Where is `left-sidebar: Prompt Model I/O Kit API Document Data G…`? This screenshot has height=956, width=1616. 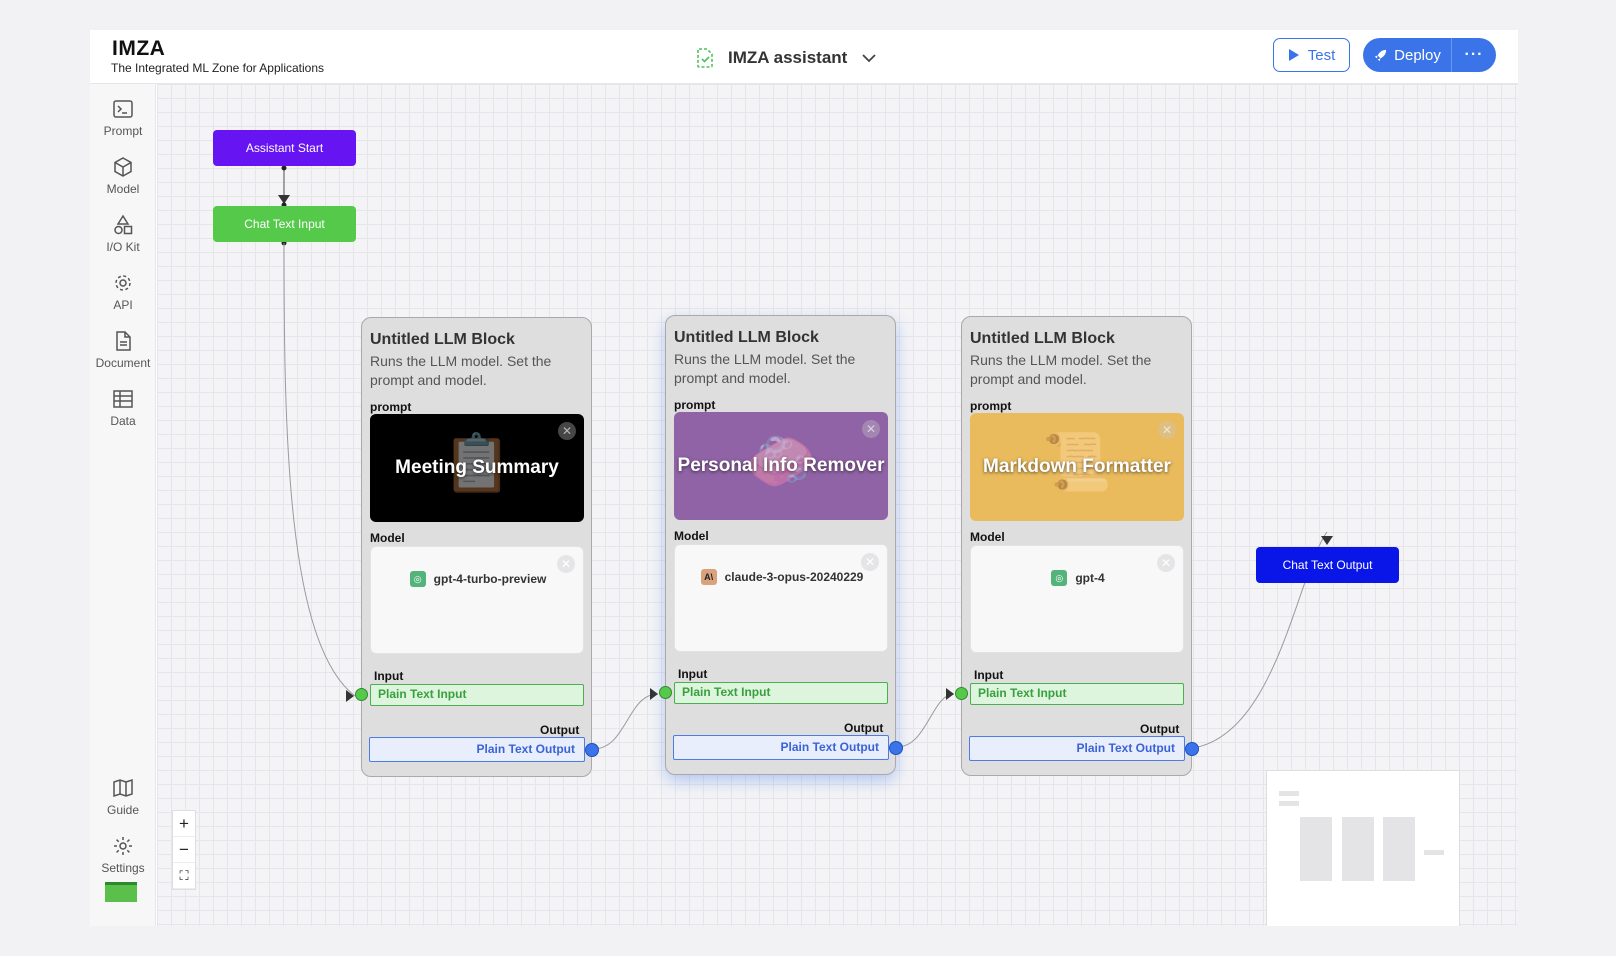 left-sidebar: Prompt Model I/O Kit API Document Data G… is located at coordinates (123, 505).